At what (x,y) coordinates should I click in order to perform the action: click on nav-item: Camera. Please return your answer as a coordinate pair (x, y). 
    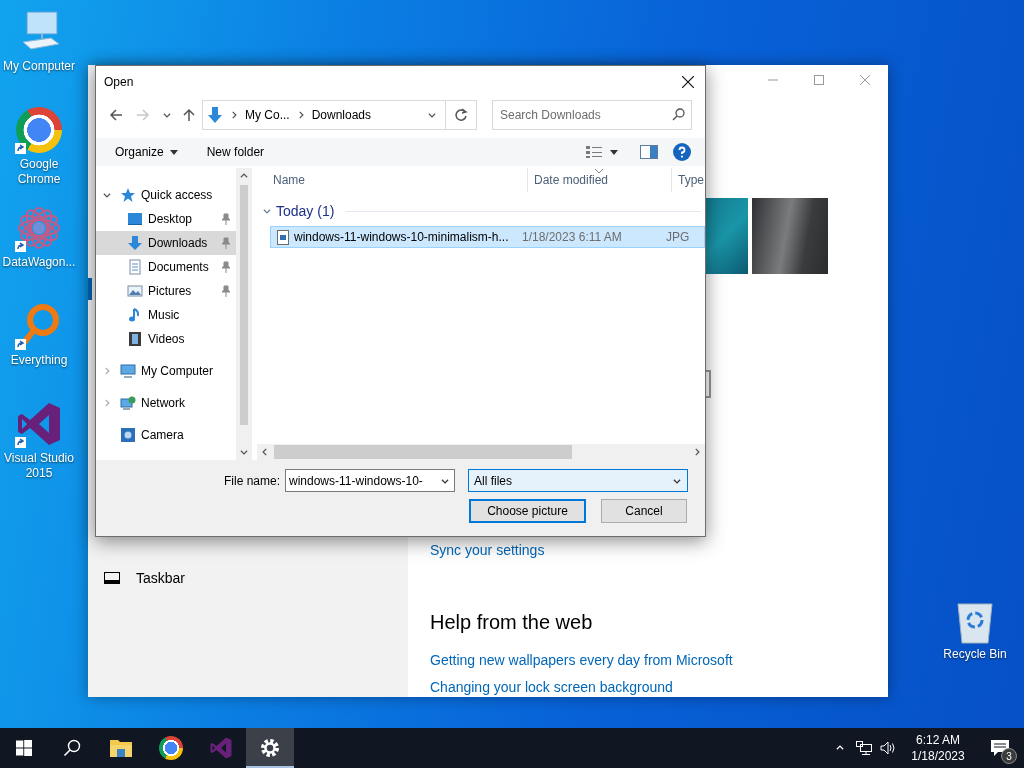
    Looking at the image, I should click on (166, 435).